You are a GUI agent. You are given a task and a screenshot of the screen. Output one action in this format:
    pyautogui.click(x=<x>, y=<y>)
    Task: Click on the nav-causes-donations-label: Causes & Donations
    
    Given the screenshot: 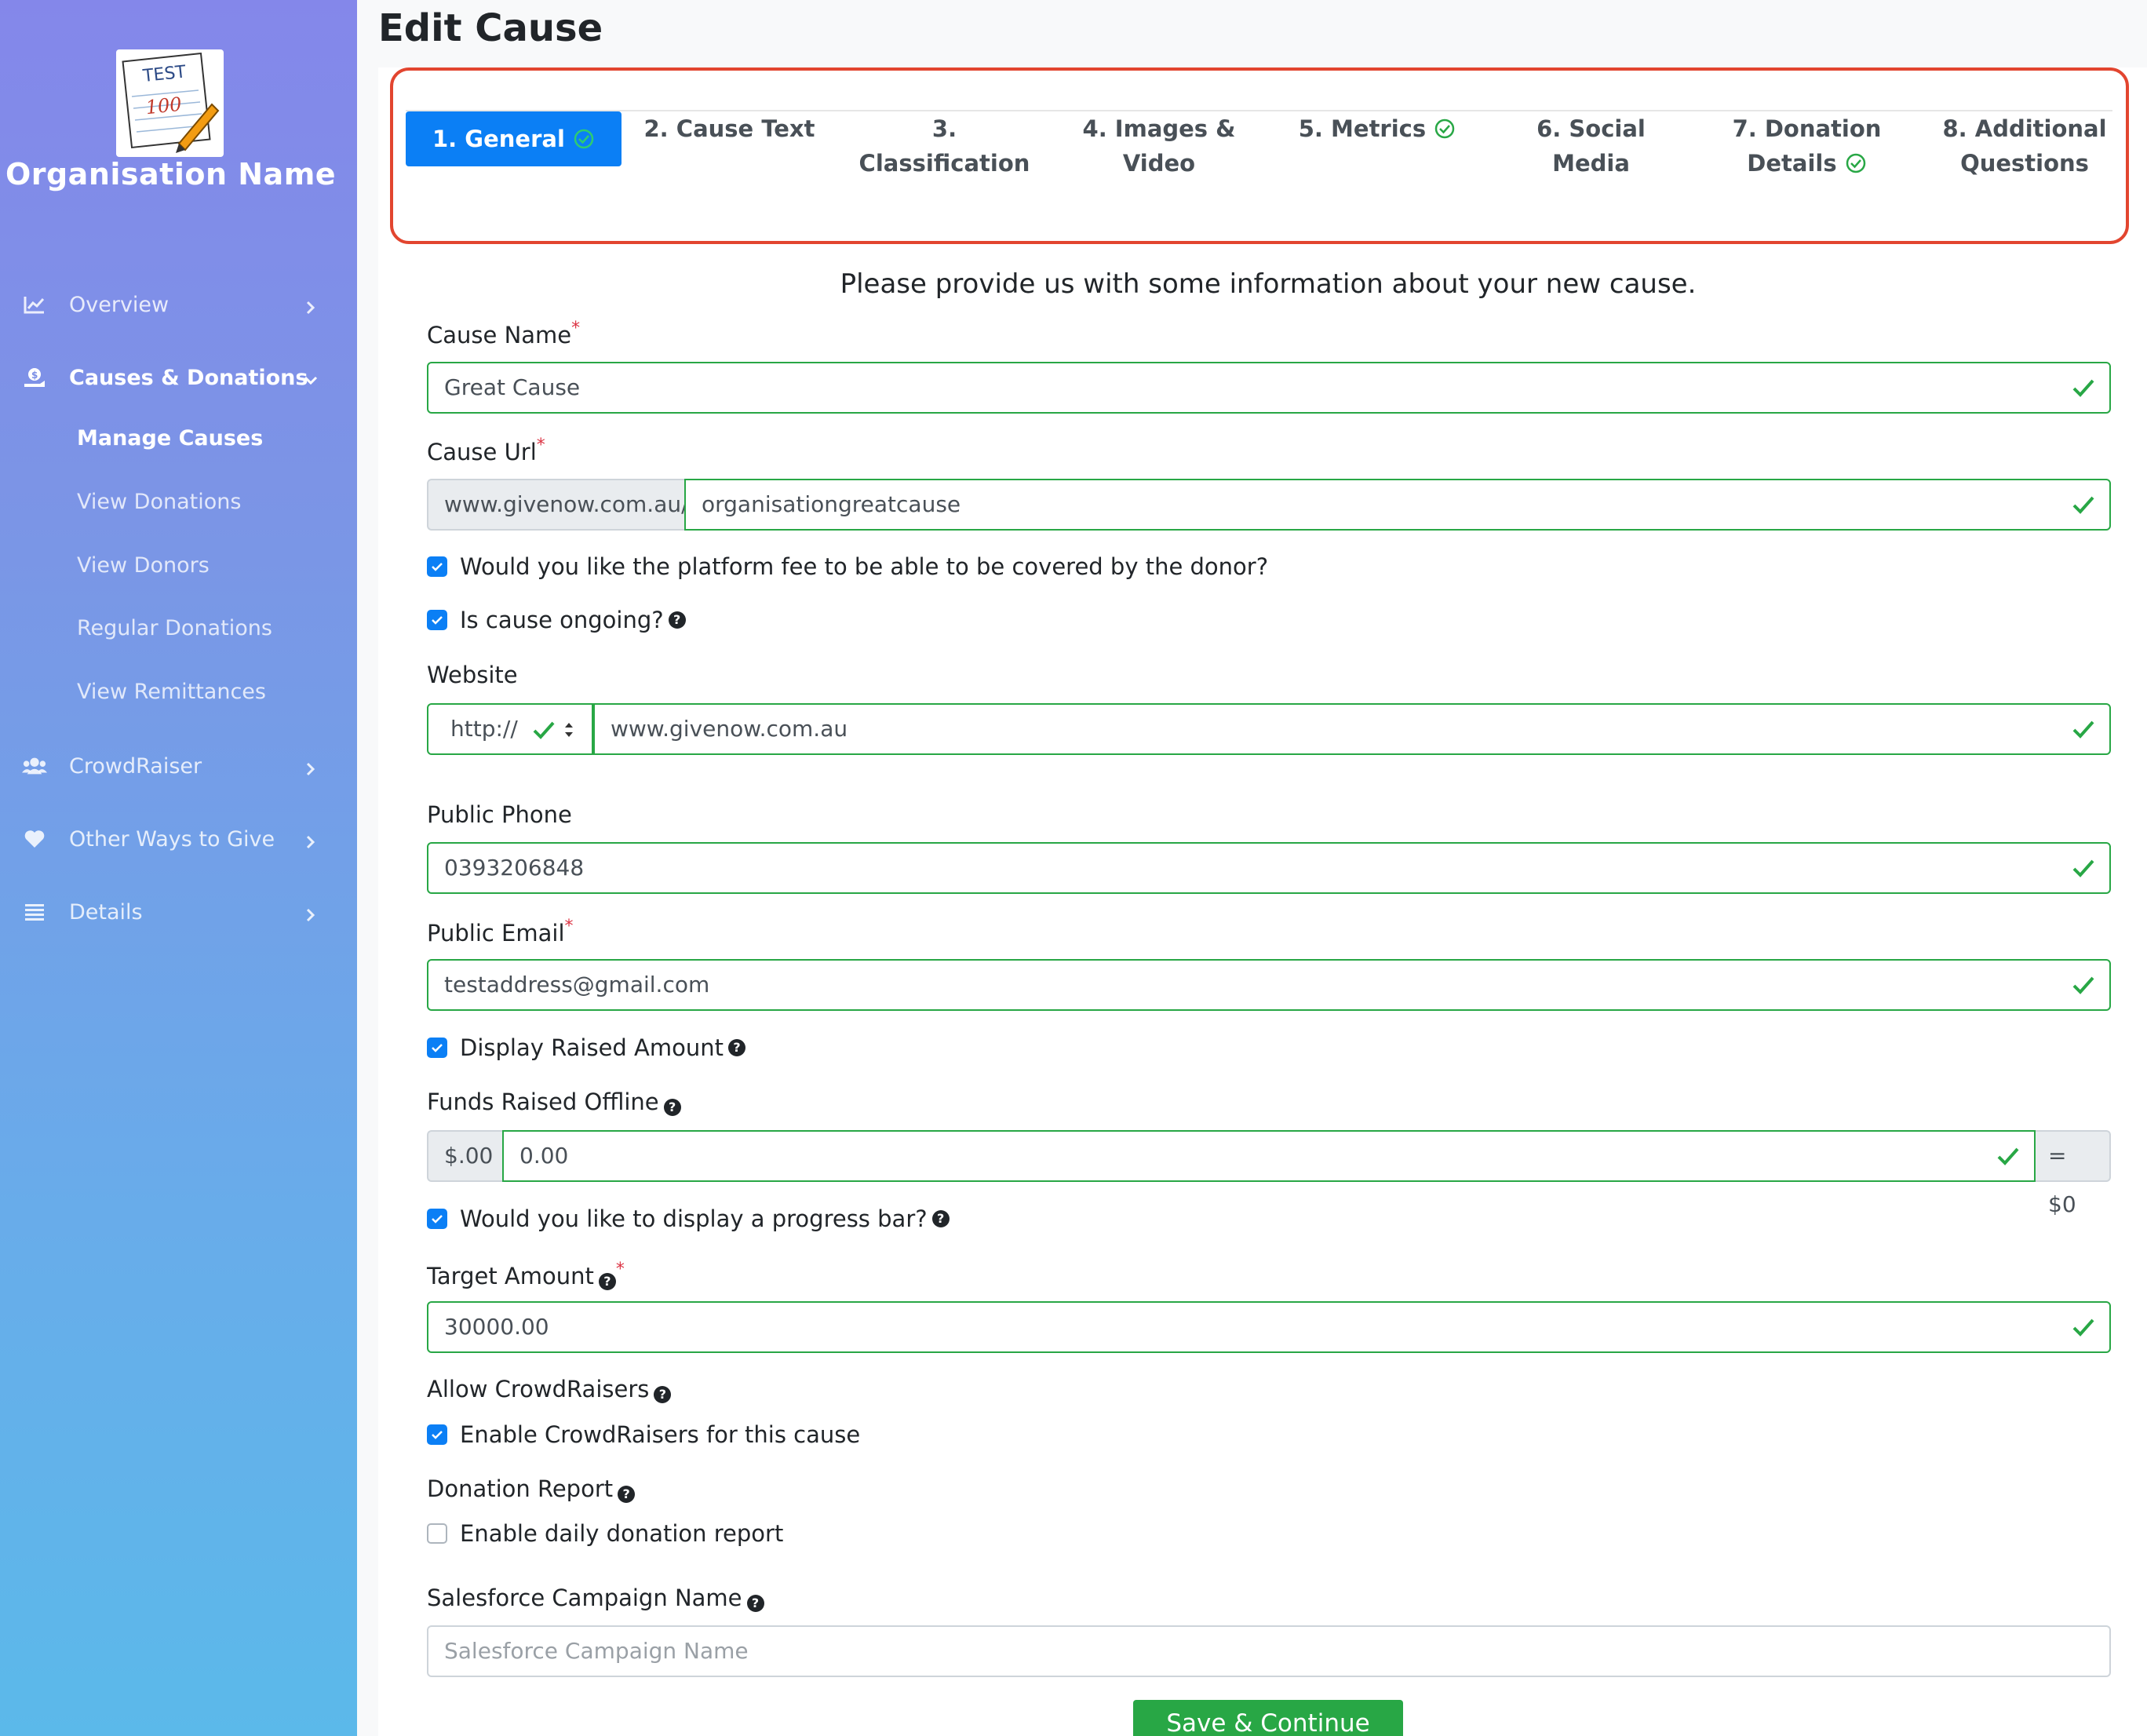 What is the action you would take?
    pyautogui.click(x=188, y=377)
    